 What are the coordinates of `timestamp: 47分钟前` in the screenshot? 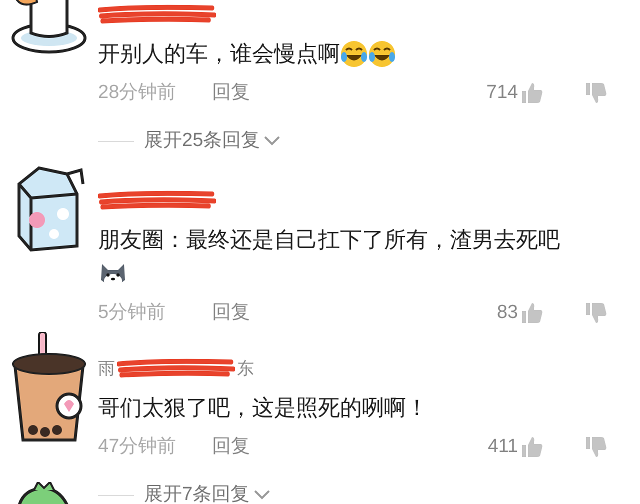 It's located at (138, 446).